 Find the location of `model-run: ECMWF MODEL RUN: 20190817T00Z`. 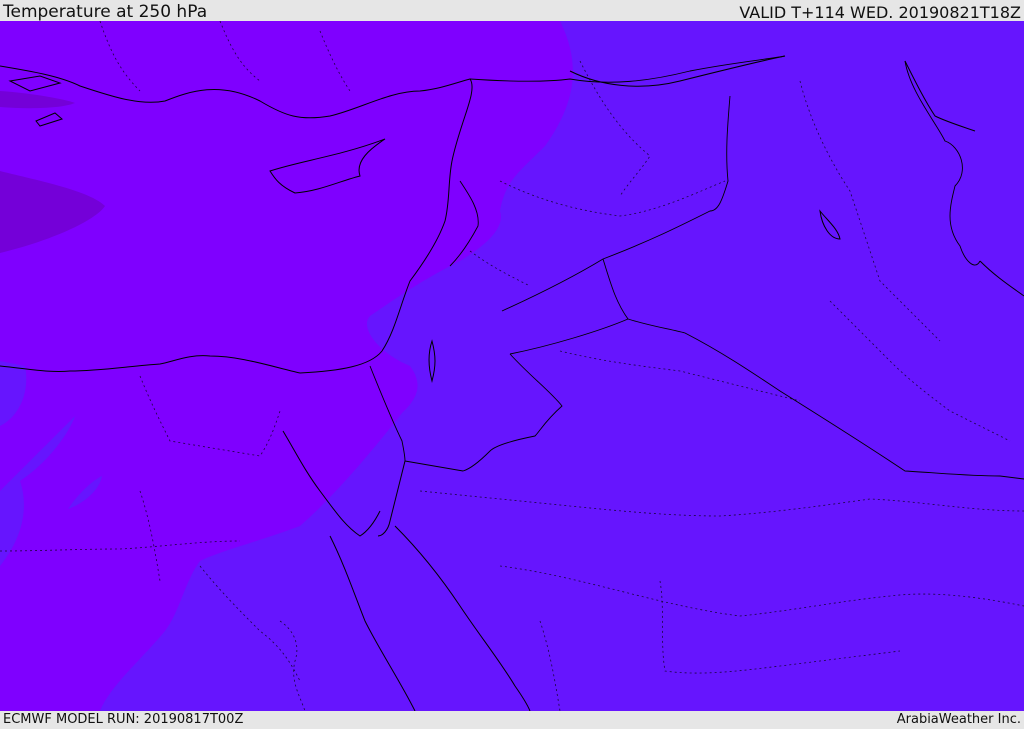

model-run: ECMWF MODEL RUN: 20190817T00Z is located at coordinates (123, 719).